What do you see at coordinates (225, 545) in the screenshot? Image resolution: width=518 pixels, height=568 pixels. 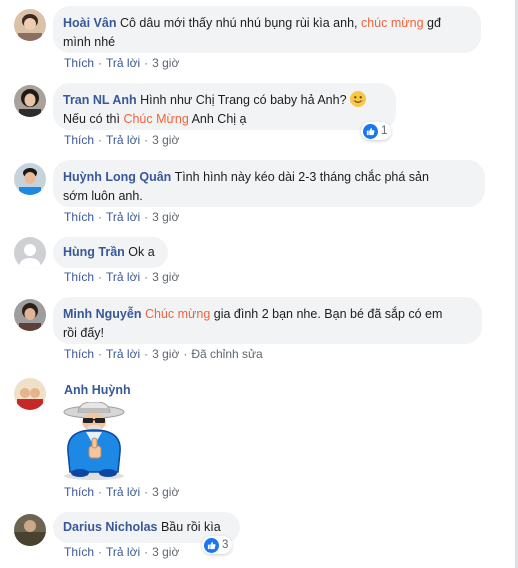 I see `reaction-count: 3` at bounding box center [225, 545].